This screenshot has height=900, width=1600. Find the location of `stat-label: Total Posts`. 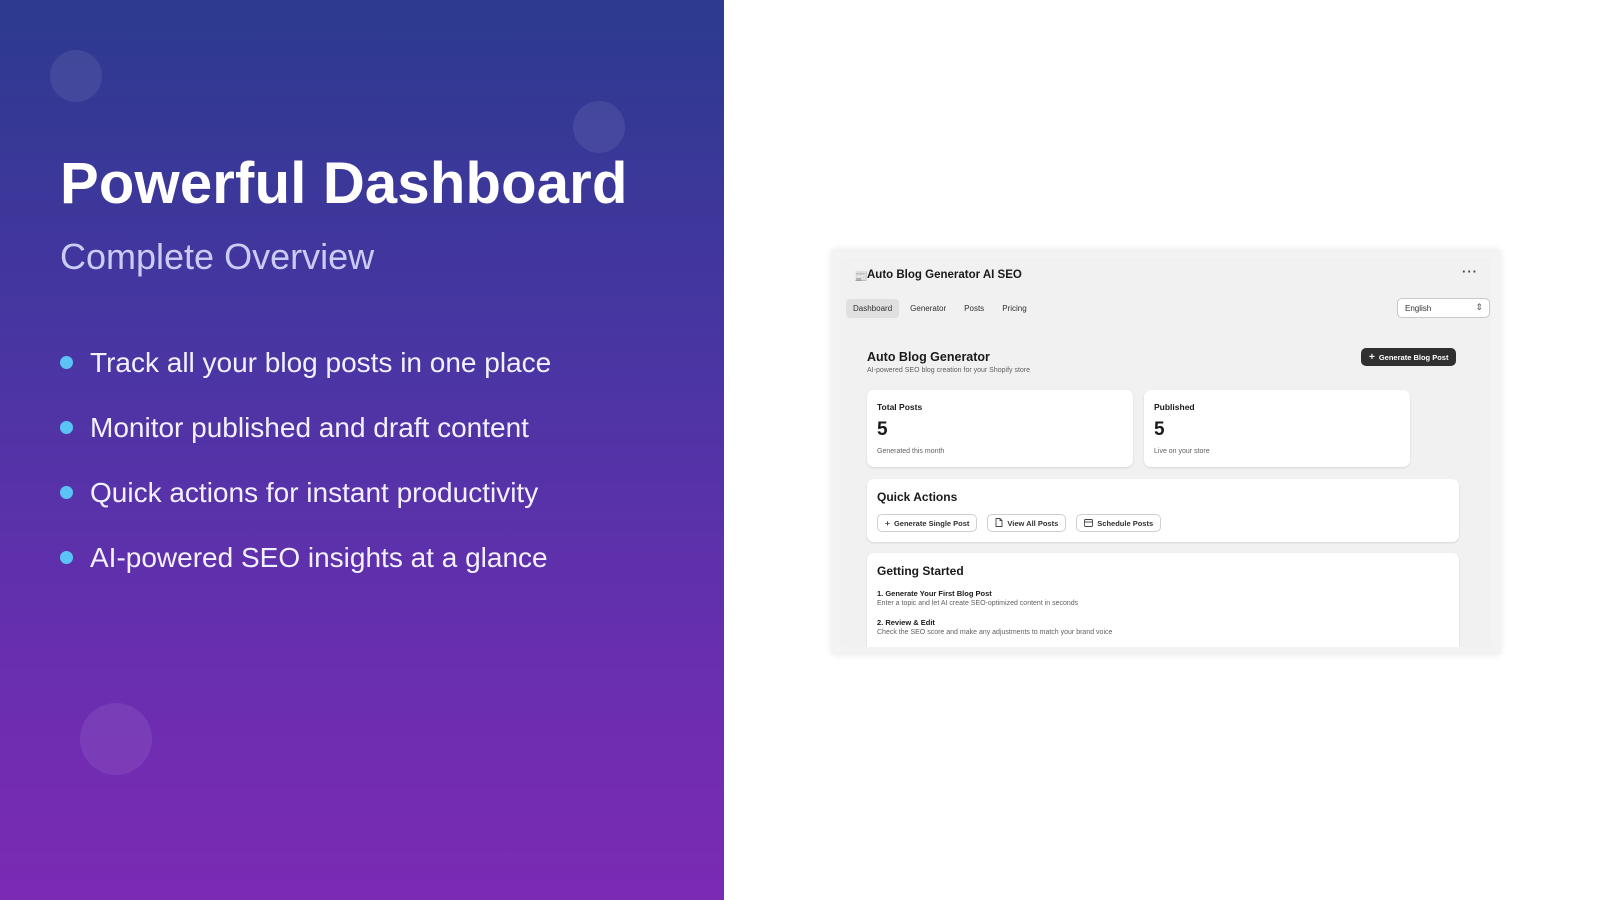

stat-label: Total Posts is located at coordinates (900, 407).